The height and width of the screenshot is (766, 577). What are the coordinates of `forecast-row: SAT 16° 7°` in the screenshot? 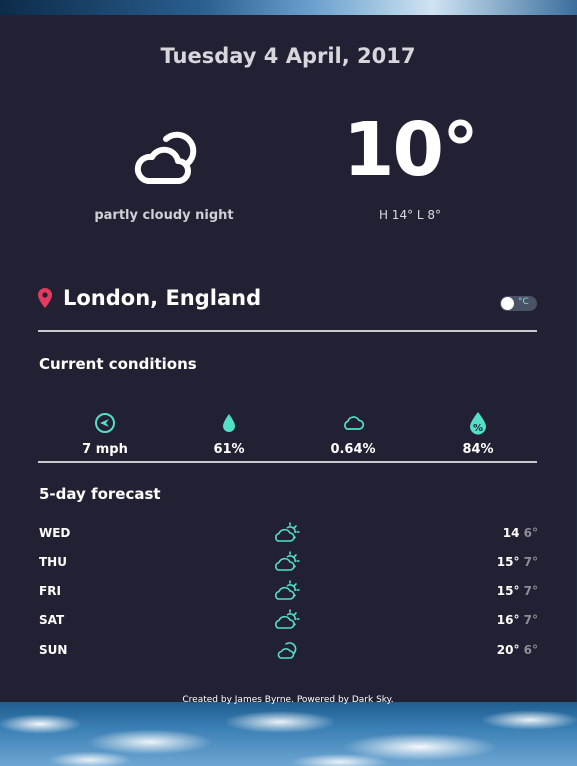 It's located at (288, 620).